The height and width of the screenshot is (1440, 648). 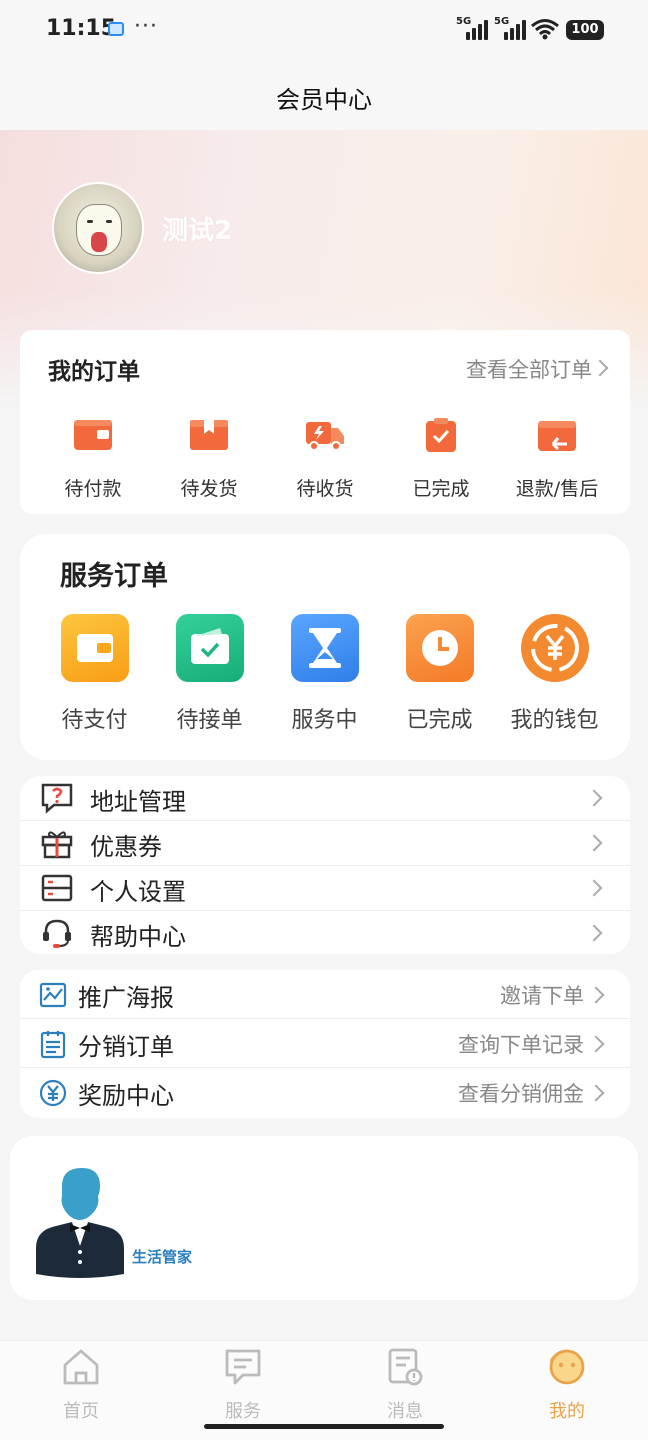 I want to click on menu-personal-settings: 个人设置, so click(x=325, y=888).